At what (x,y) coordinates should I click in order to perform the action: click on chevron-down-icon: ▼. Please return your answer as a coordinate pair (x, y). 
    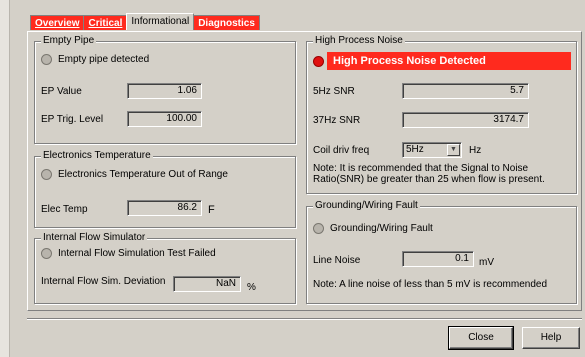
    Looking at the image, I should click on (453, 150).